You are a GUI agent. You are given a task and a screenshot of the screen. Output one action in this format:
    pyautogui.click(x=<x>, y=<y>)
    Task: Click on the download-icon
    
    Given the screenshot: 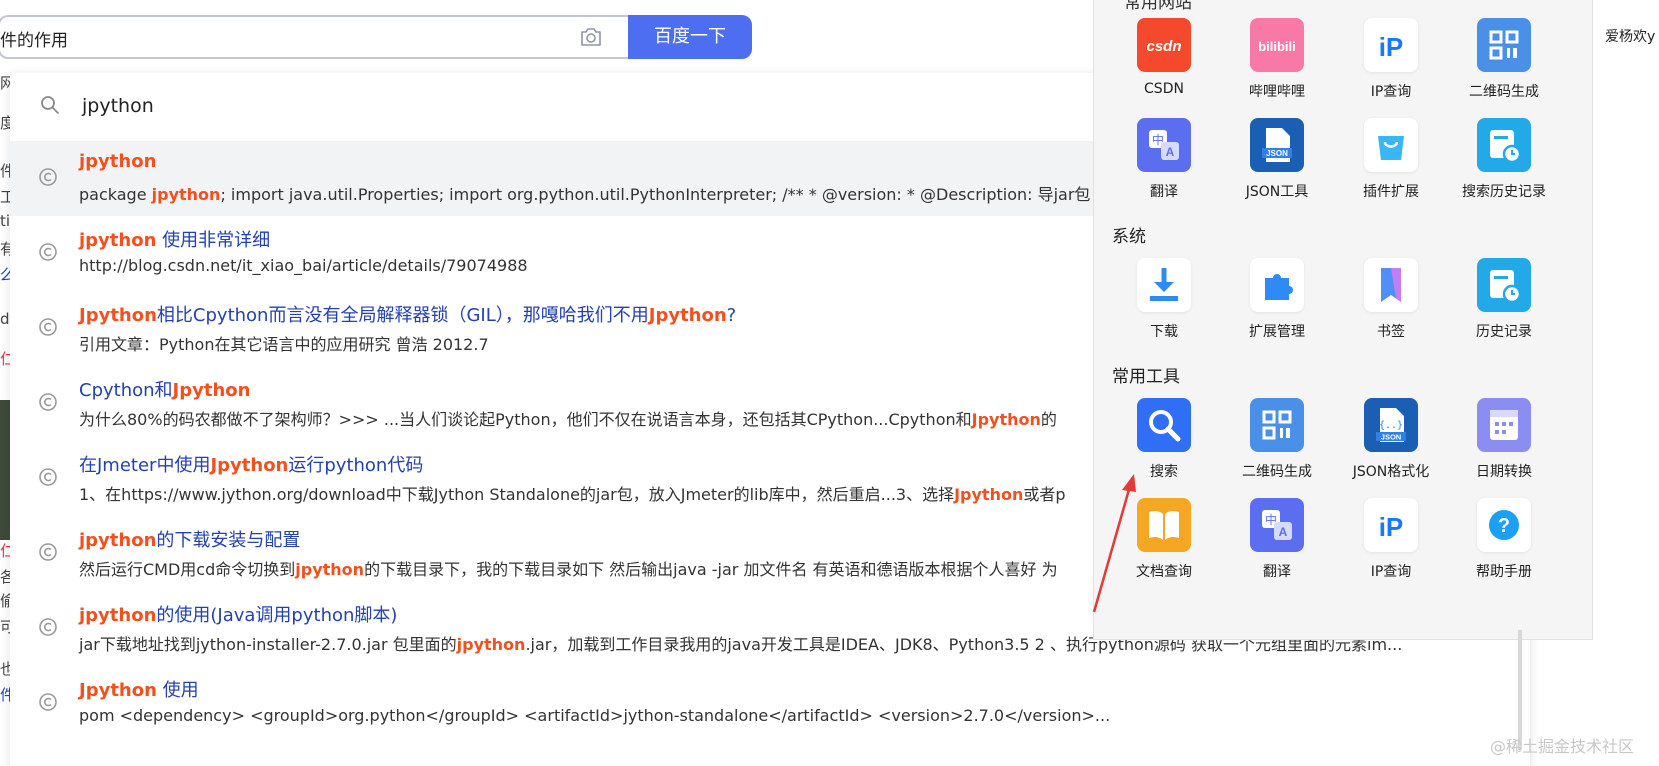 What is the action you would take?
    pyautogui.click(x=1164, y=285)
    